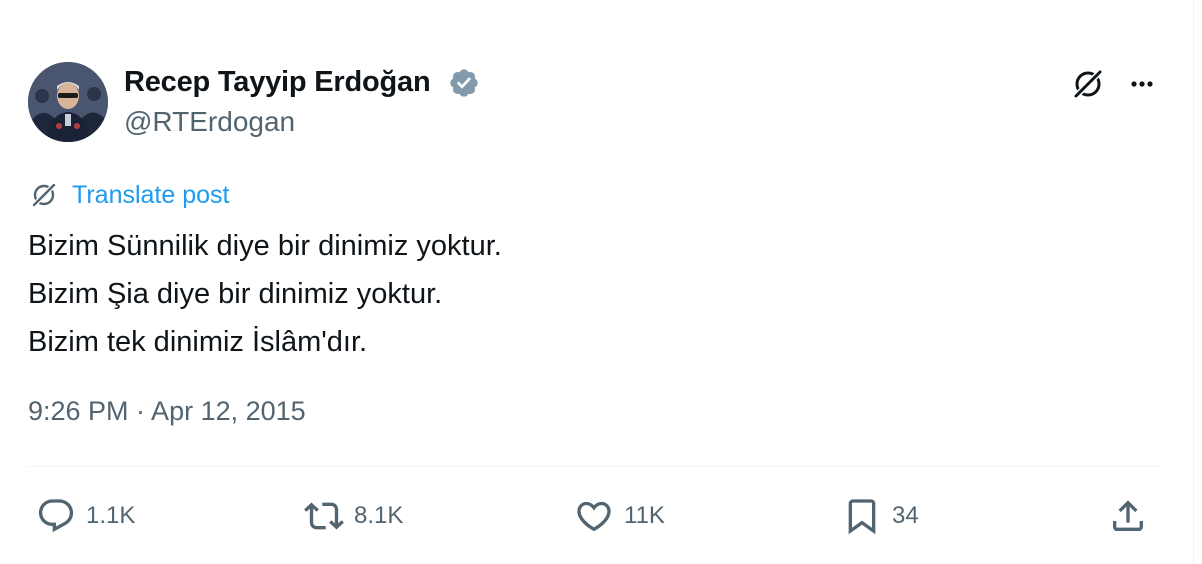  Describe the element at coordinates (324, 516) in the screenshot. I see `repost-icon` at that location.